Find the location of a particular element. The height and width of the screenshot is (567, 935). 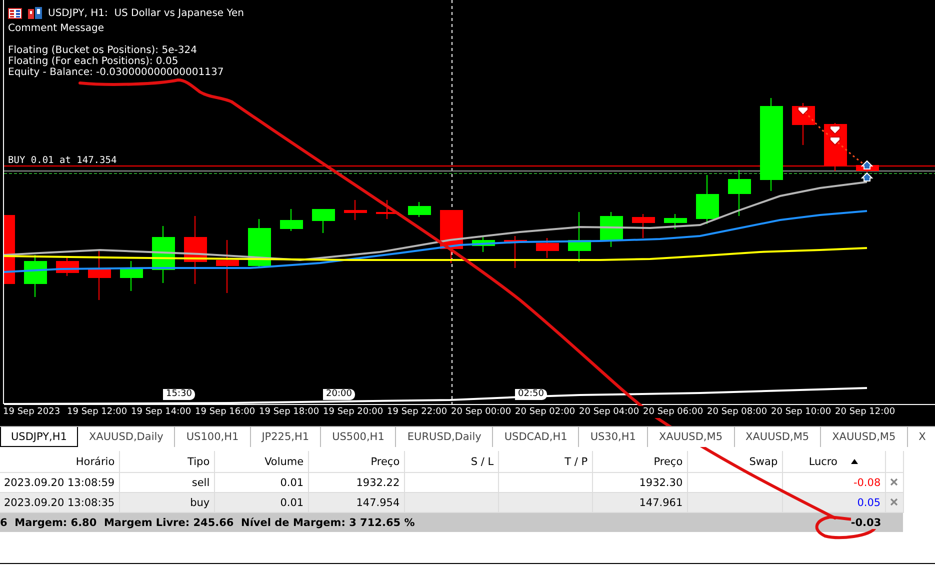

column-header: S / L is located at coordinates (451, 461).